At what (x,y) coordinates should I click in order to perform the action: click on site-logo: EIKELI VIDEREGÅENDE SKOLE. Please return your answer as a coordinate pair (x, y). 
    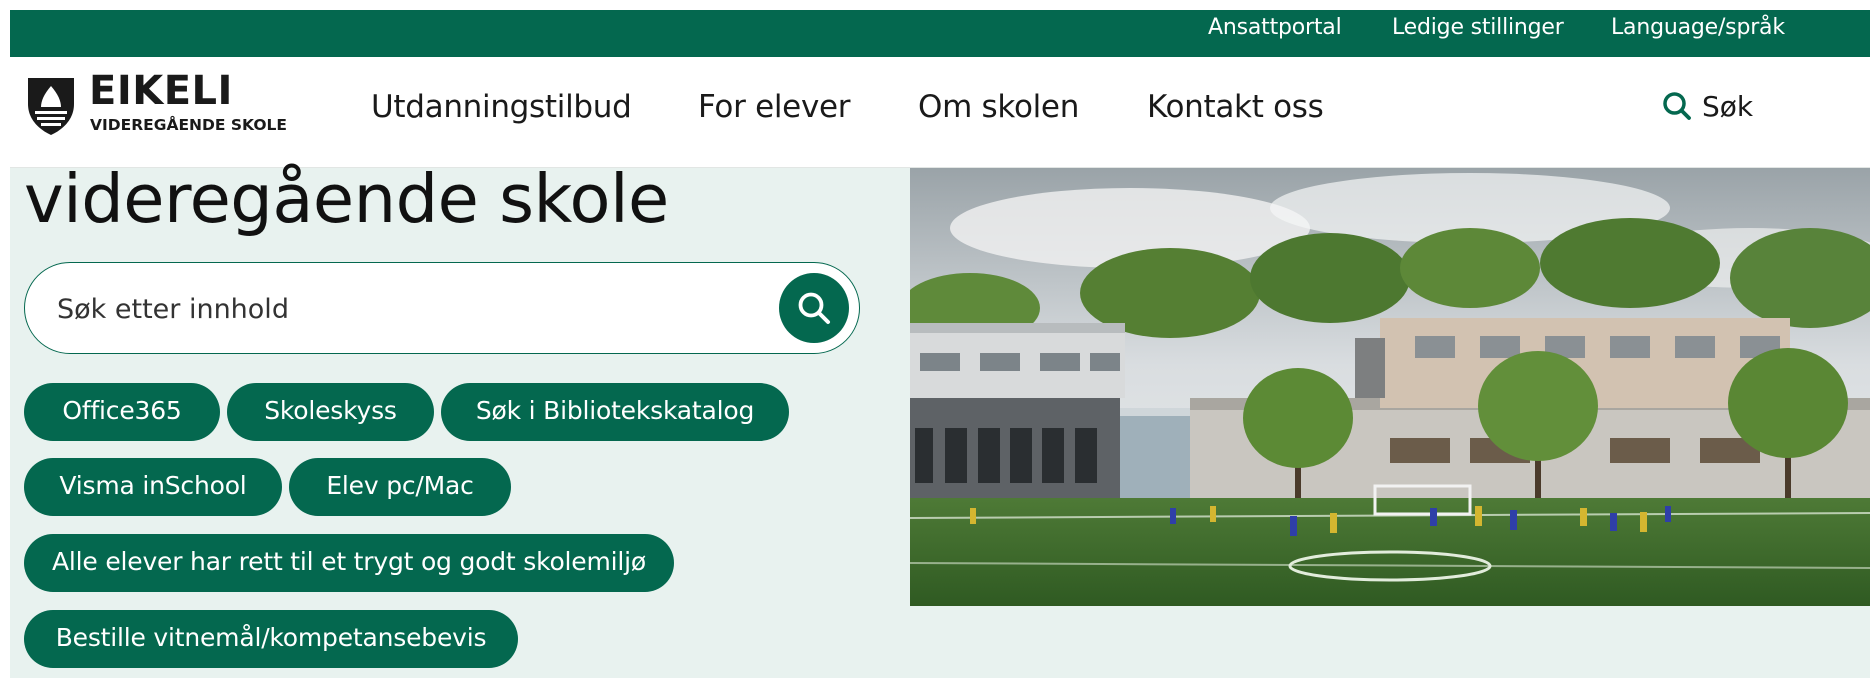
    Looking at the image, I should click on (171, 106).